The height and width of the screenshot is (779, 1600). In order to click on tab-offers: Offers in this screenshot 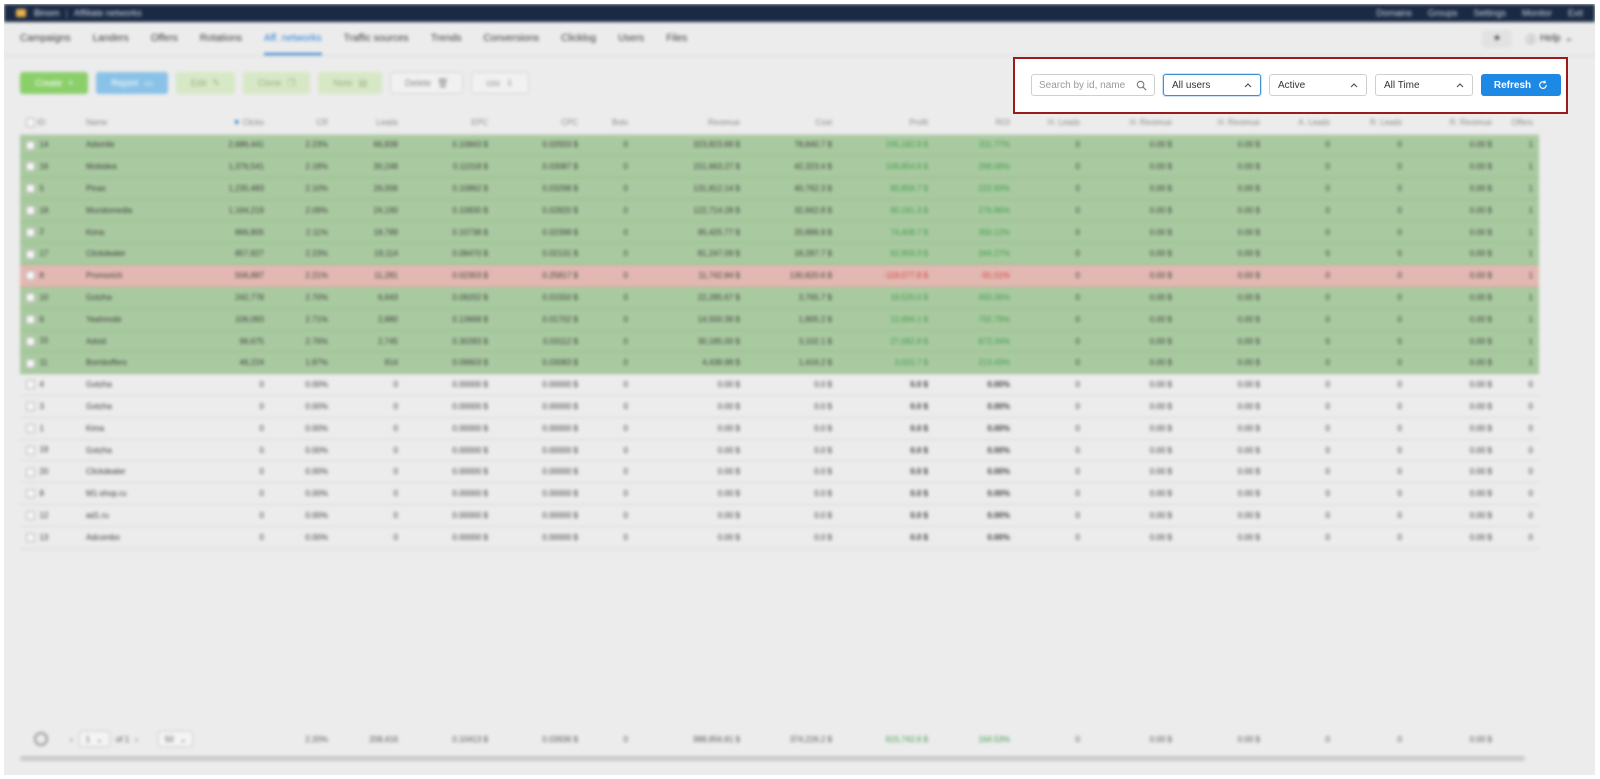, I will do `click(164, 38)`.